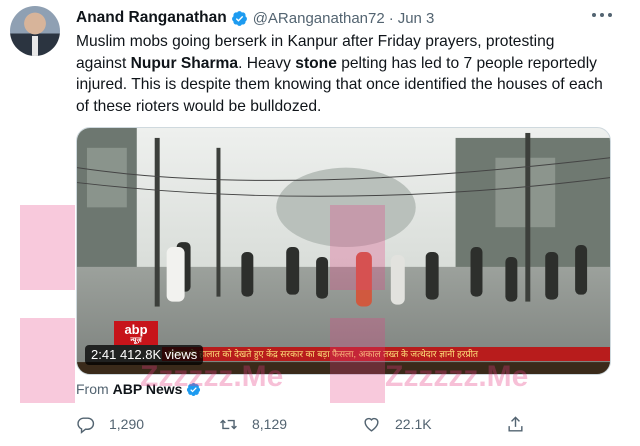 Image resolution: width=640 pixels, height=446 pixels. Describe the element at coordinates (35, 31) in the screenshot. I see `avatar` at that location.